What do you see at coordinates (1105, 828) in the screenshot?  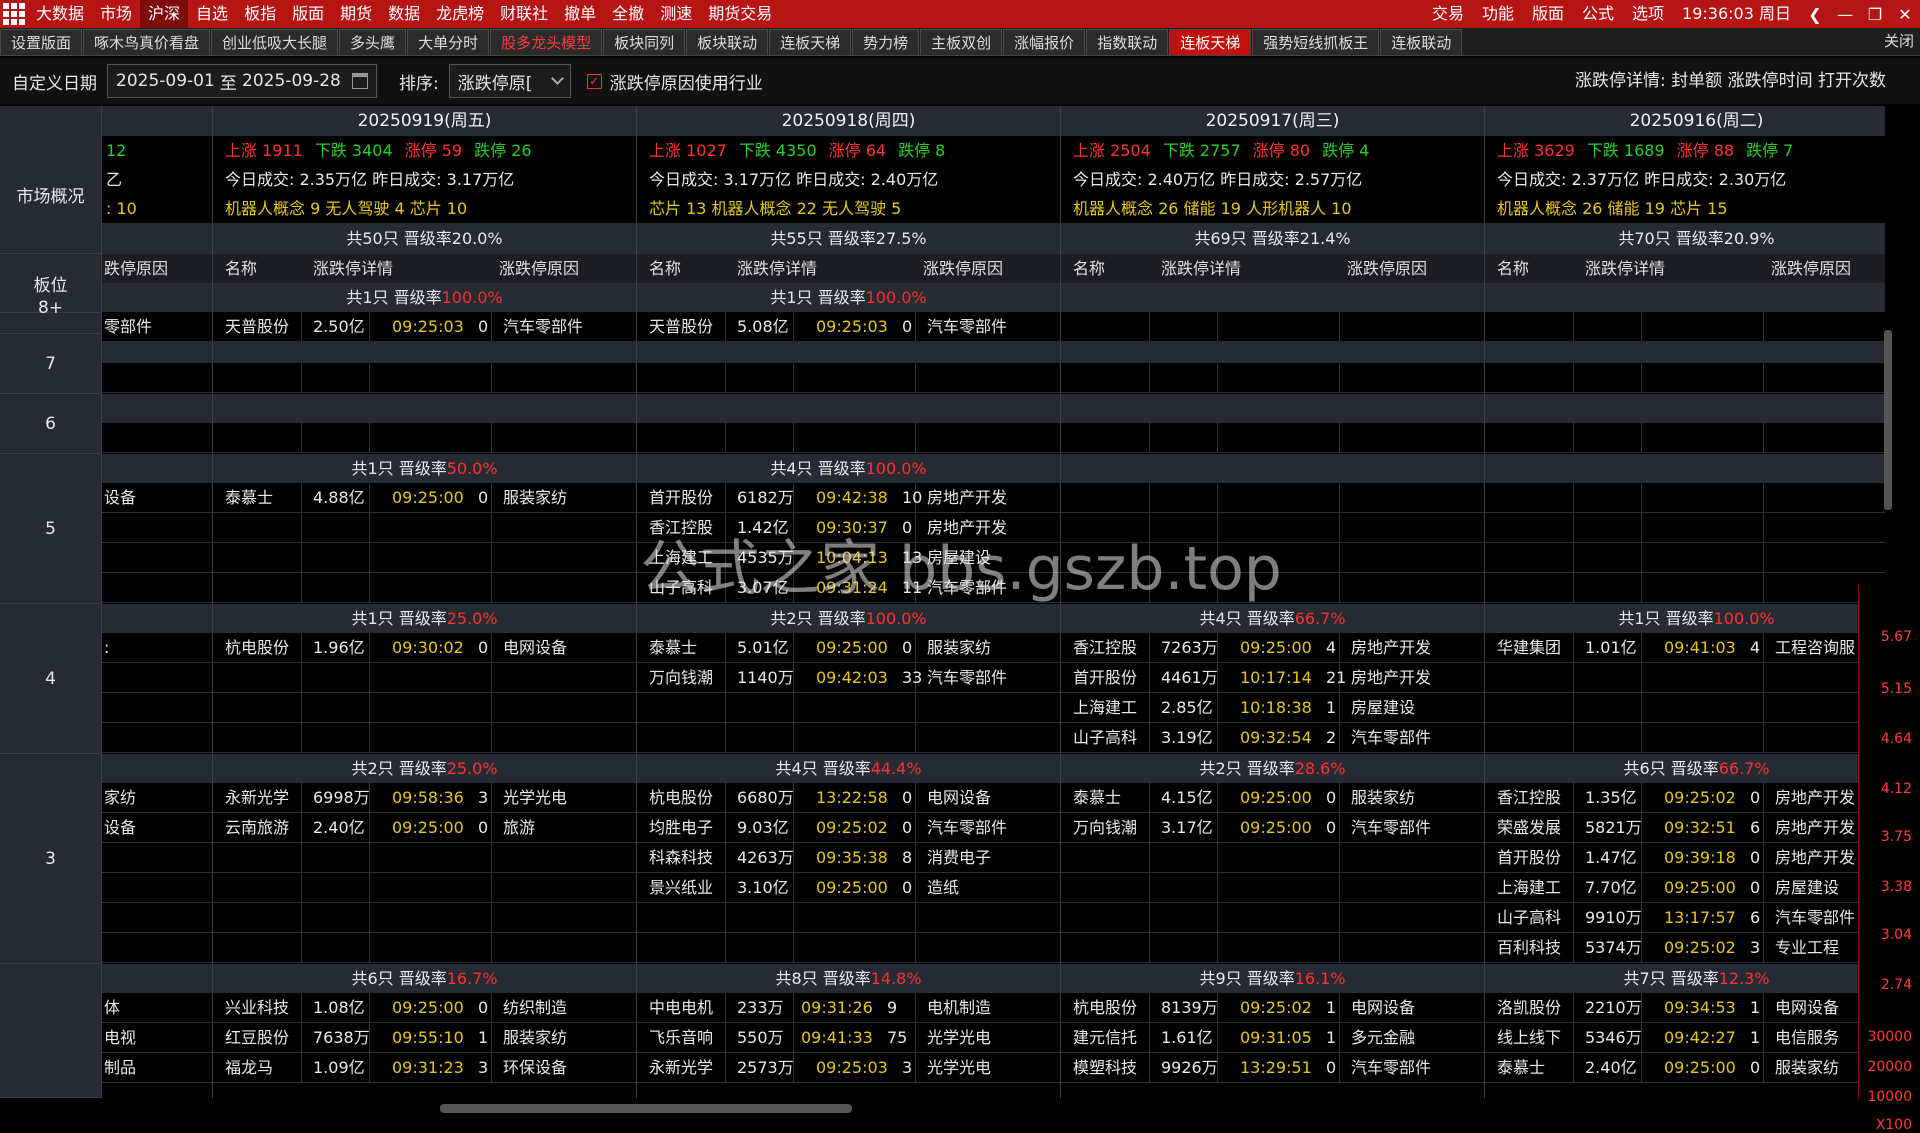 I see `stock-name: 万向钱潮` at bounding box center [1105, 828].